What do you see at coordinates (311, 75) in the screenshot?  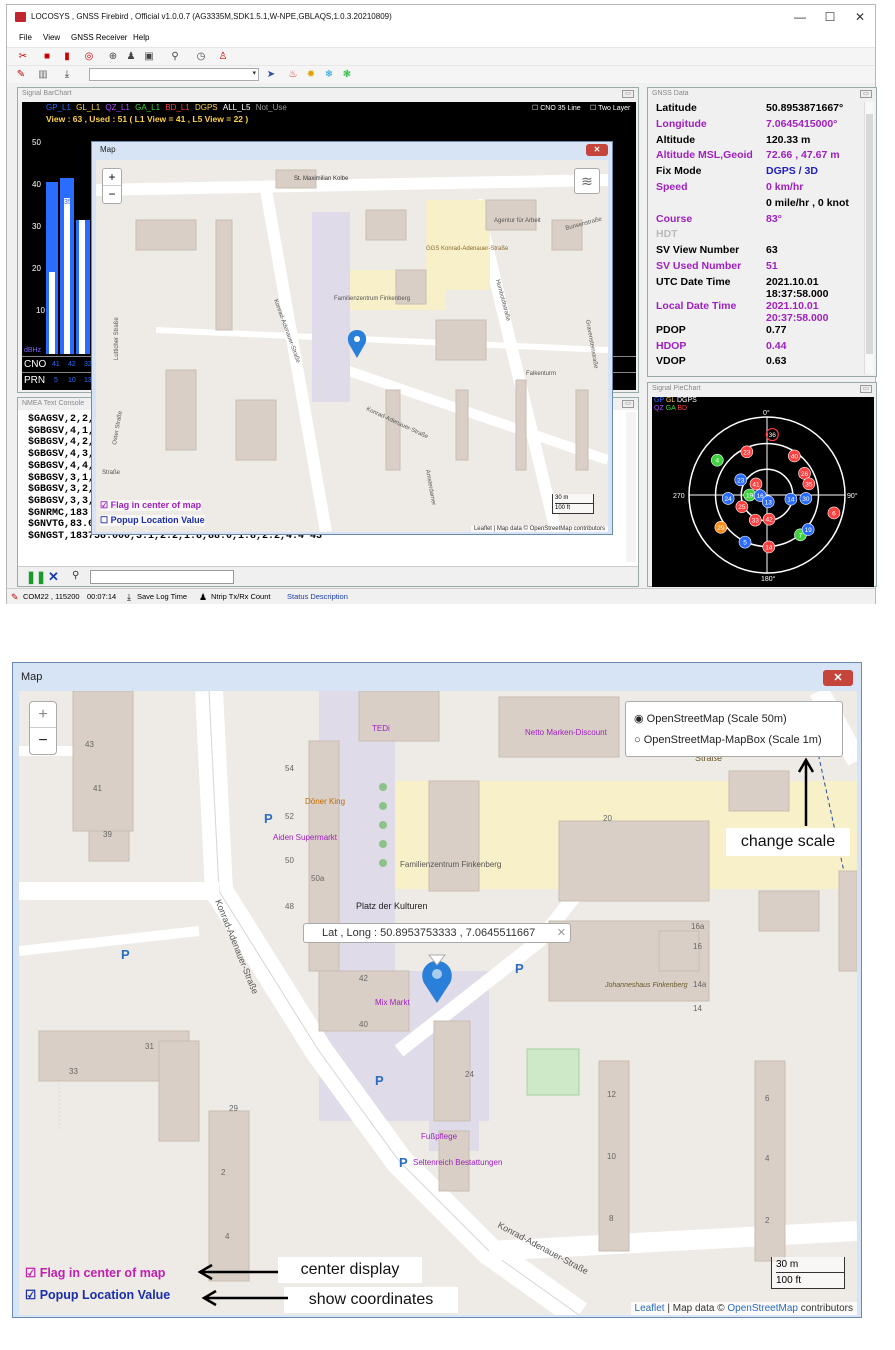 I see `warm-start-icon: ✹` at bounding box center [311, 75].